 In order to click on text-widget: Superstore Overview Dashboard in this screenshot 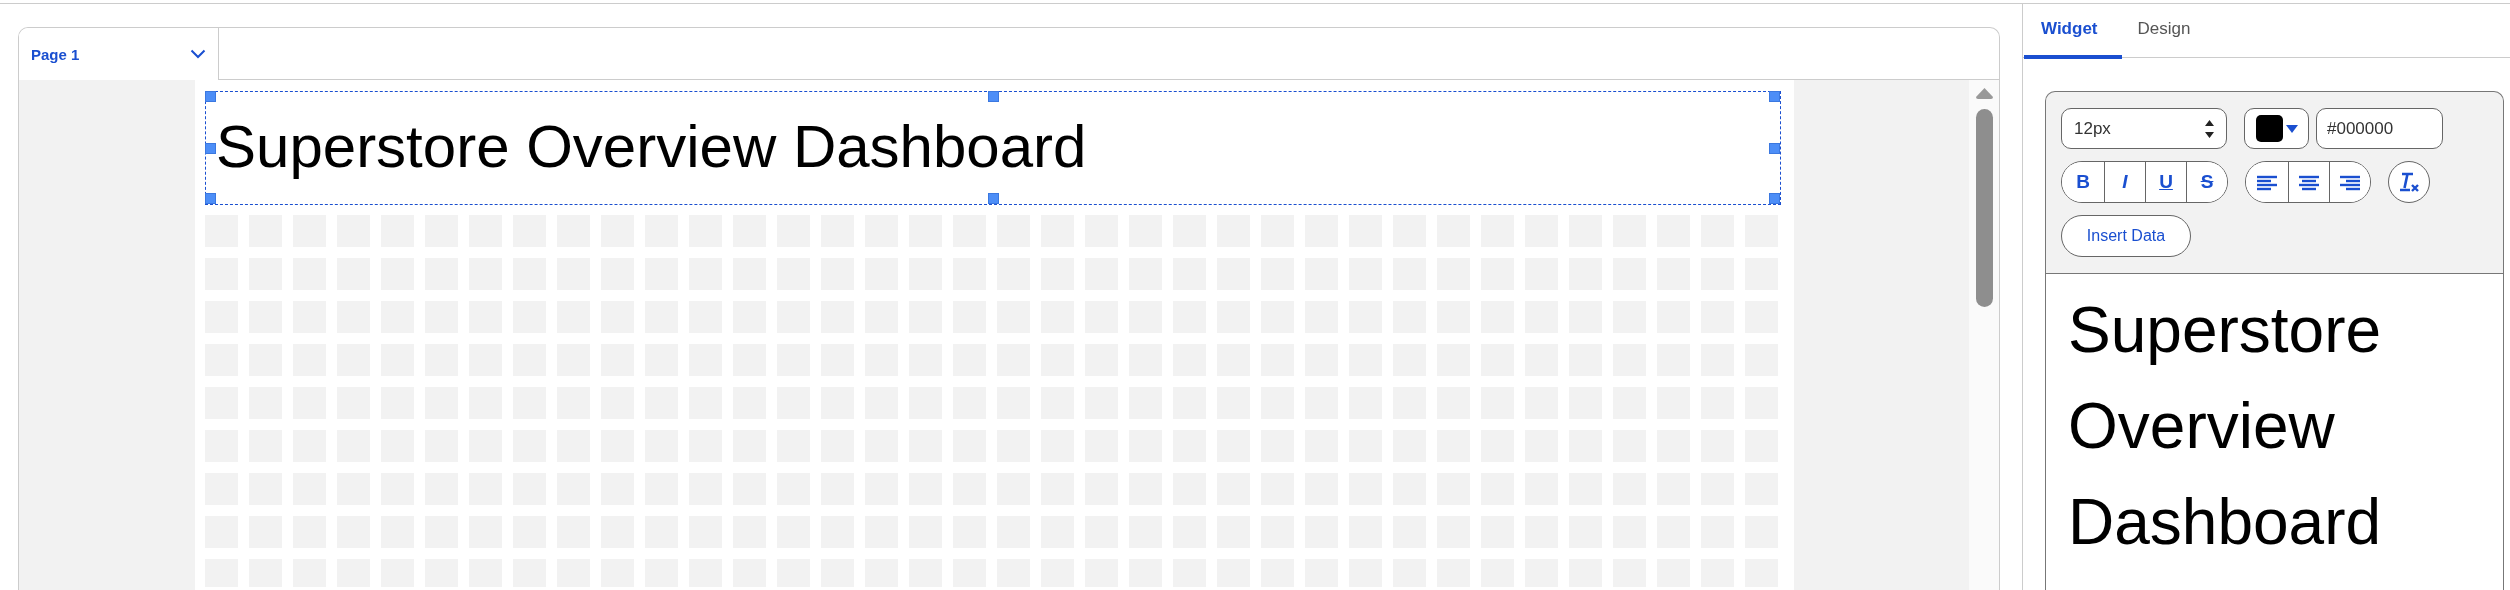, I will do `click(993, 148)`.